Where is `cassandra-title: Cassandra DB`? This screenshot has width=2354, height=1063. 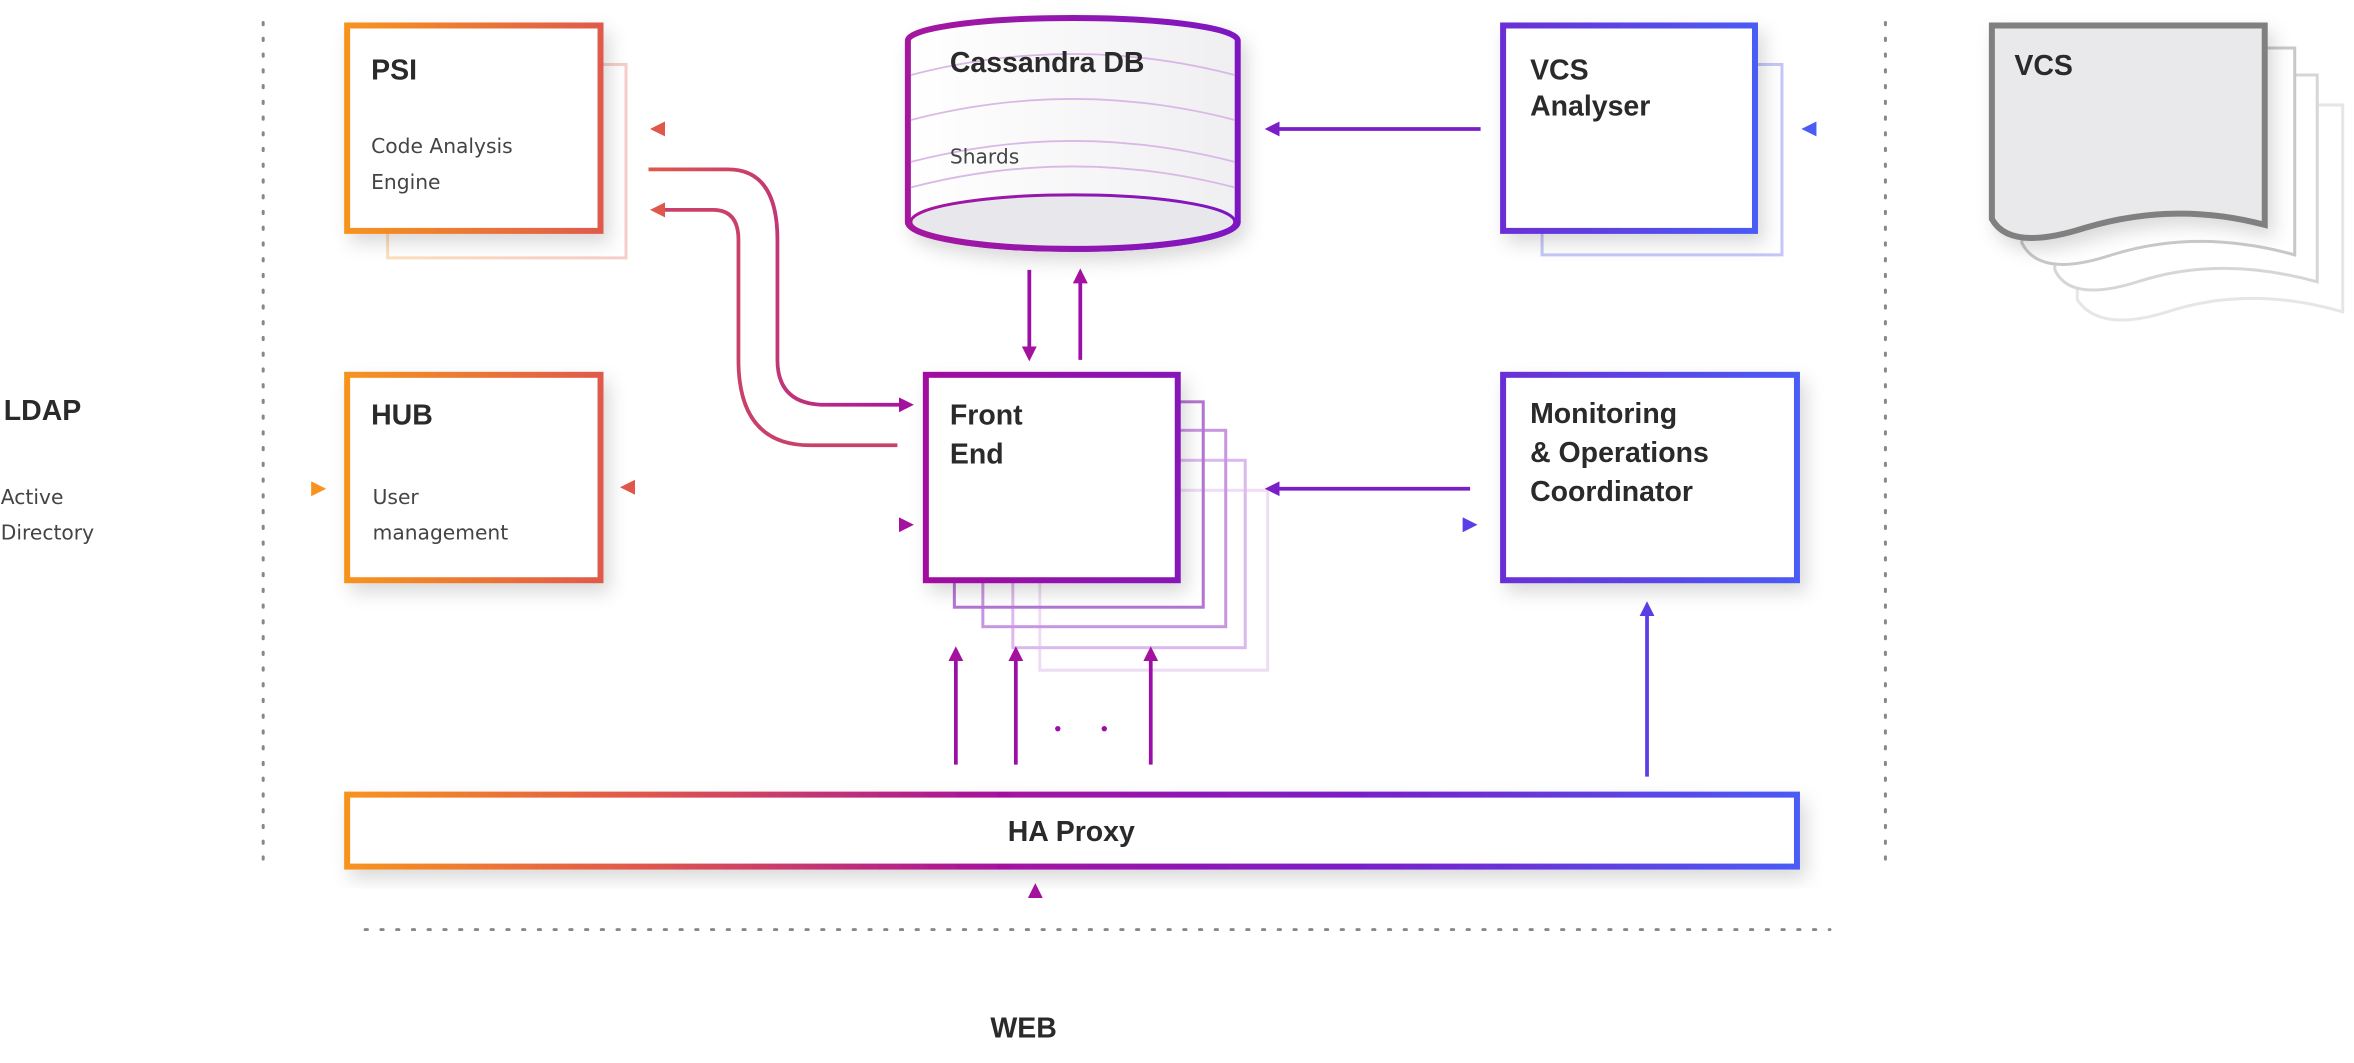
cassandra-title: Cassandra DB is located at coordinates (1047, 63).